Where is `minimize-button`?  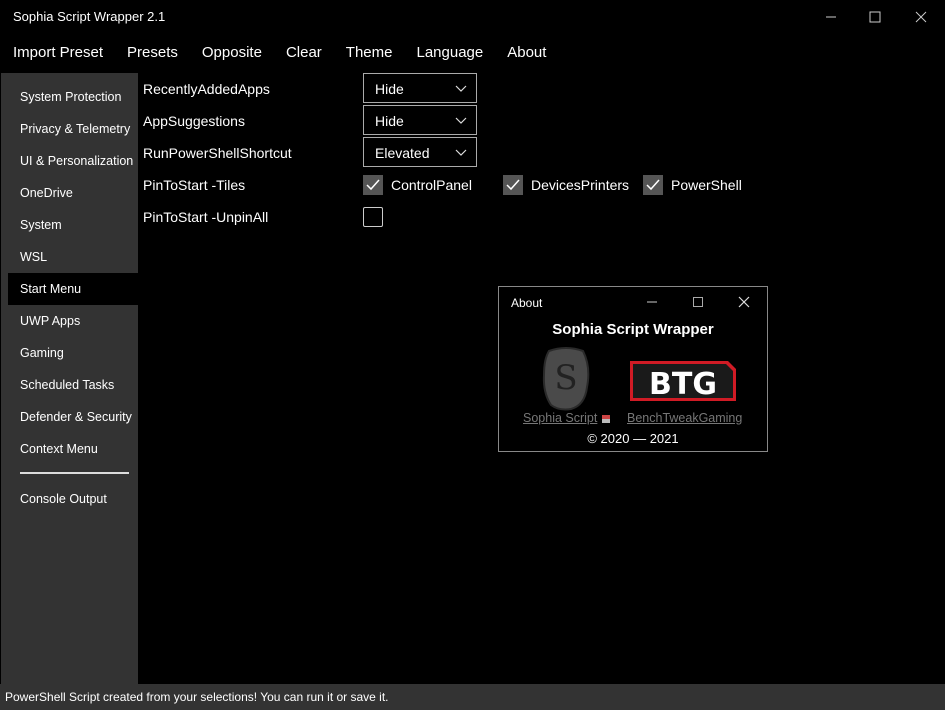
minimize-button is located at coordinates (831, 17).